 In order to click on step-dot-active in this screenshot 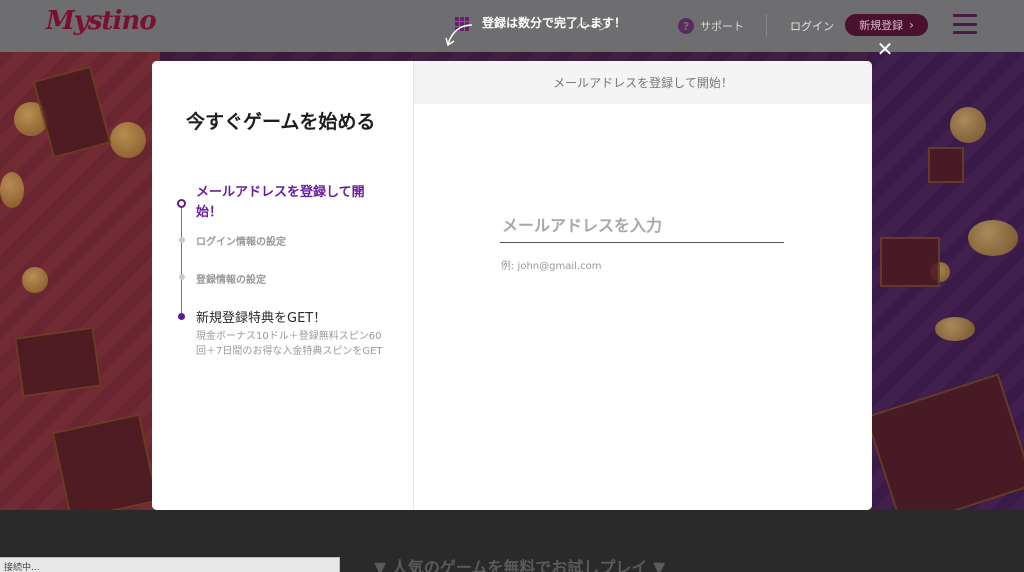, I will do `click(181, 203)`.